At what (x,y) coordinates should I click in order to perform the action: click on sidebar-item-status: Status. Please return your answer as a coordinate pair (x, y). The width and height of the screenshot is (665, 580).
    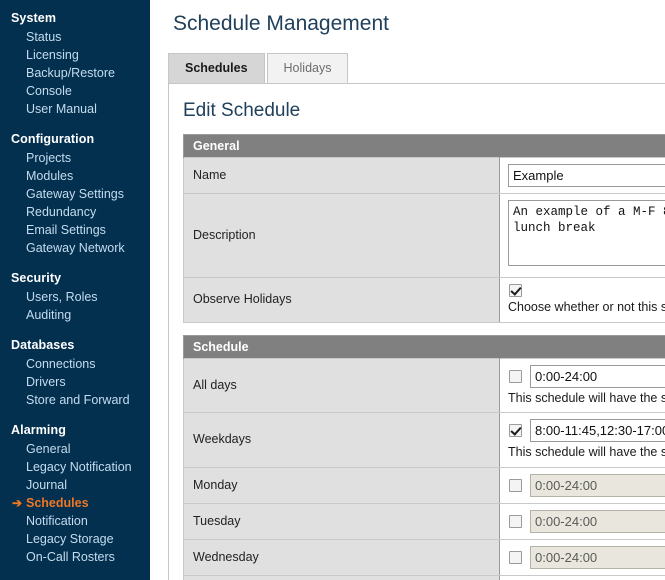
    Looking at the image, I should click on (75, 37).